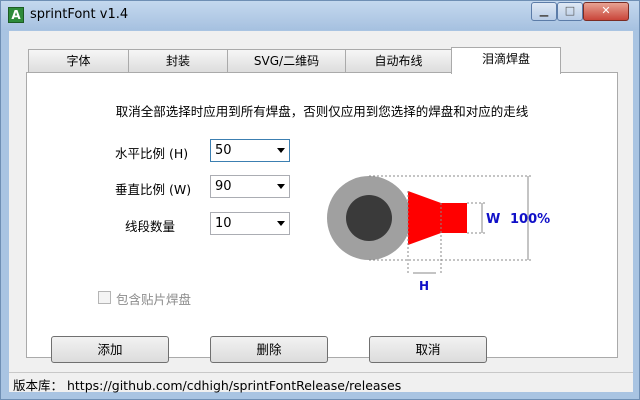  What do you see at coordinates (369, 218) in the screenshot?
I see `pad-hole` at bounding box center [369, 218].